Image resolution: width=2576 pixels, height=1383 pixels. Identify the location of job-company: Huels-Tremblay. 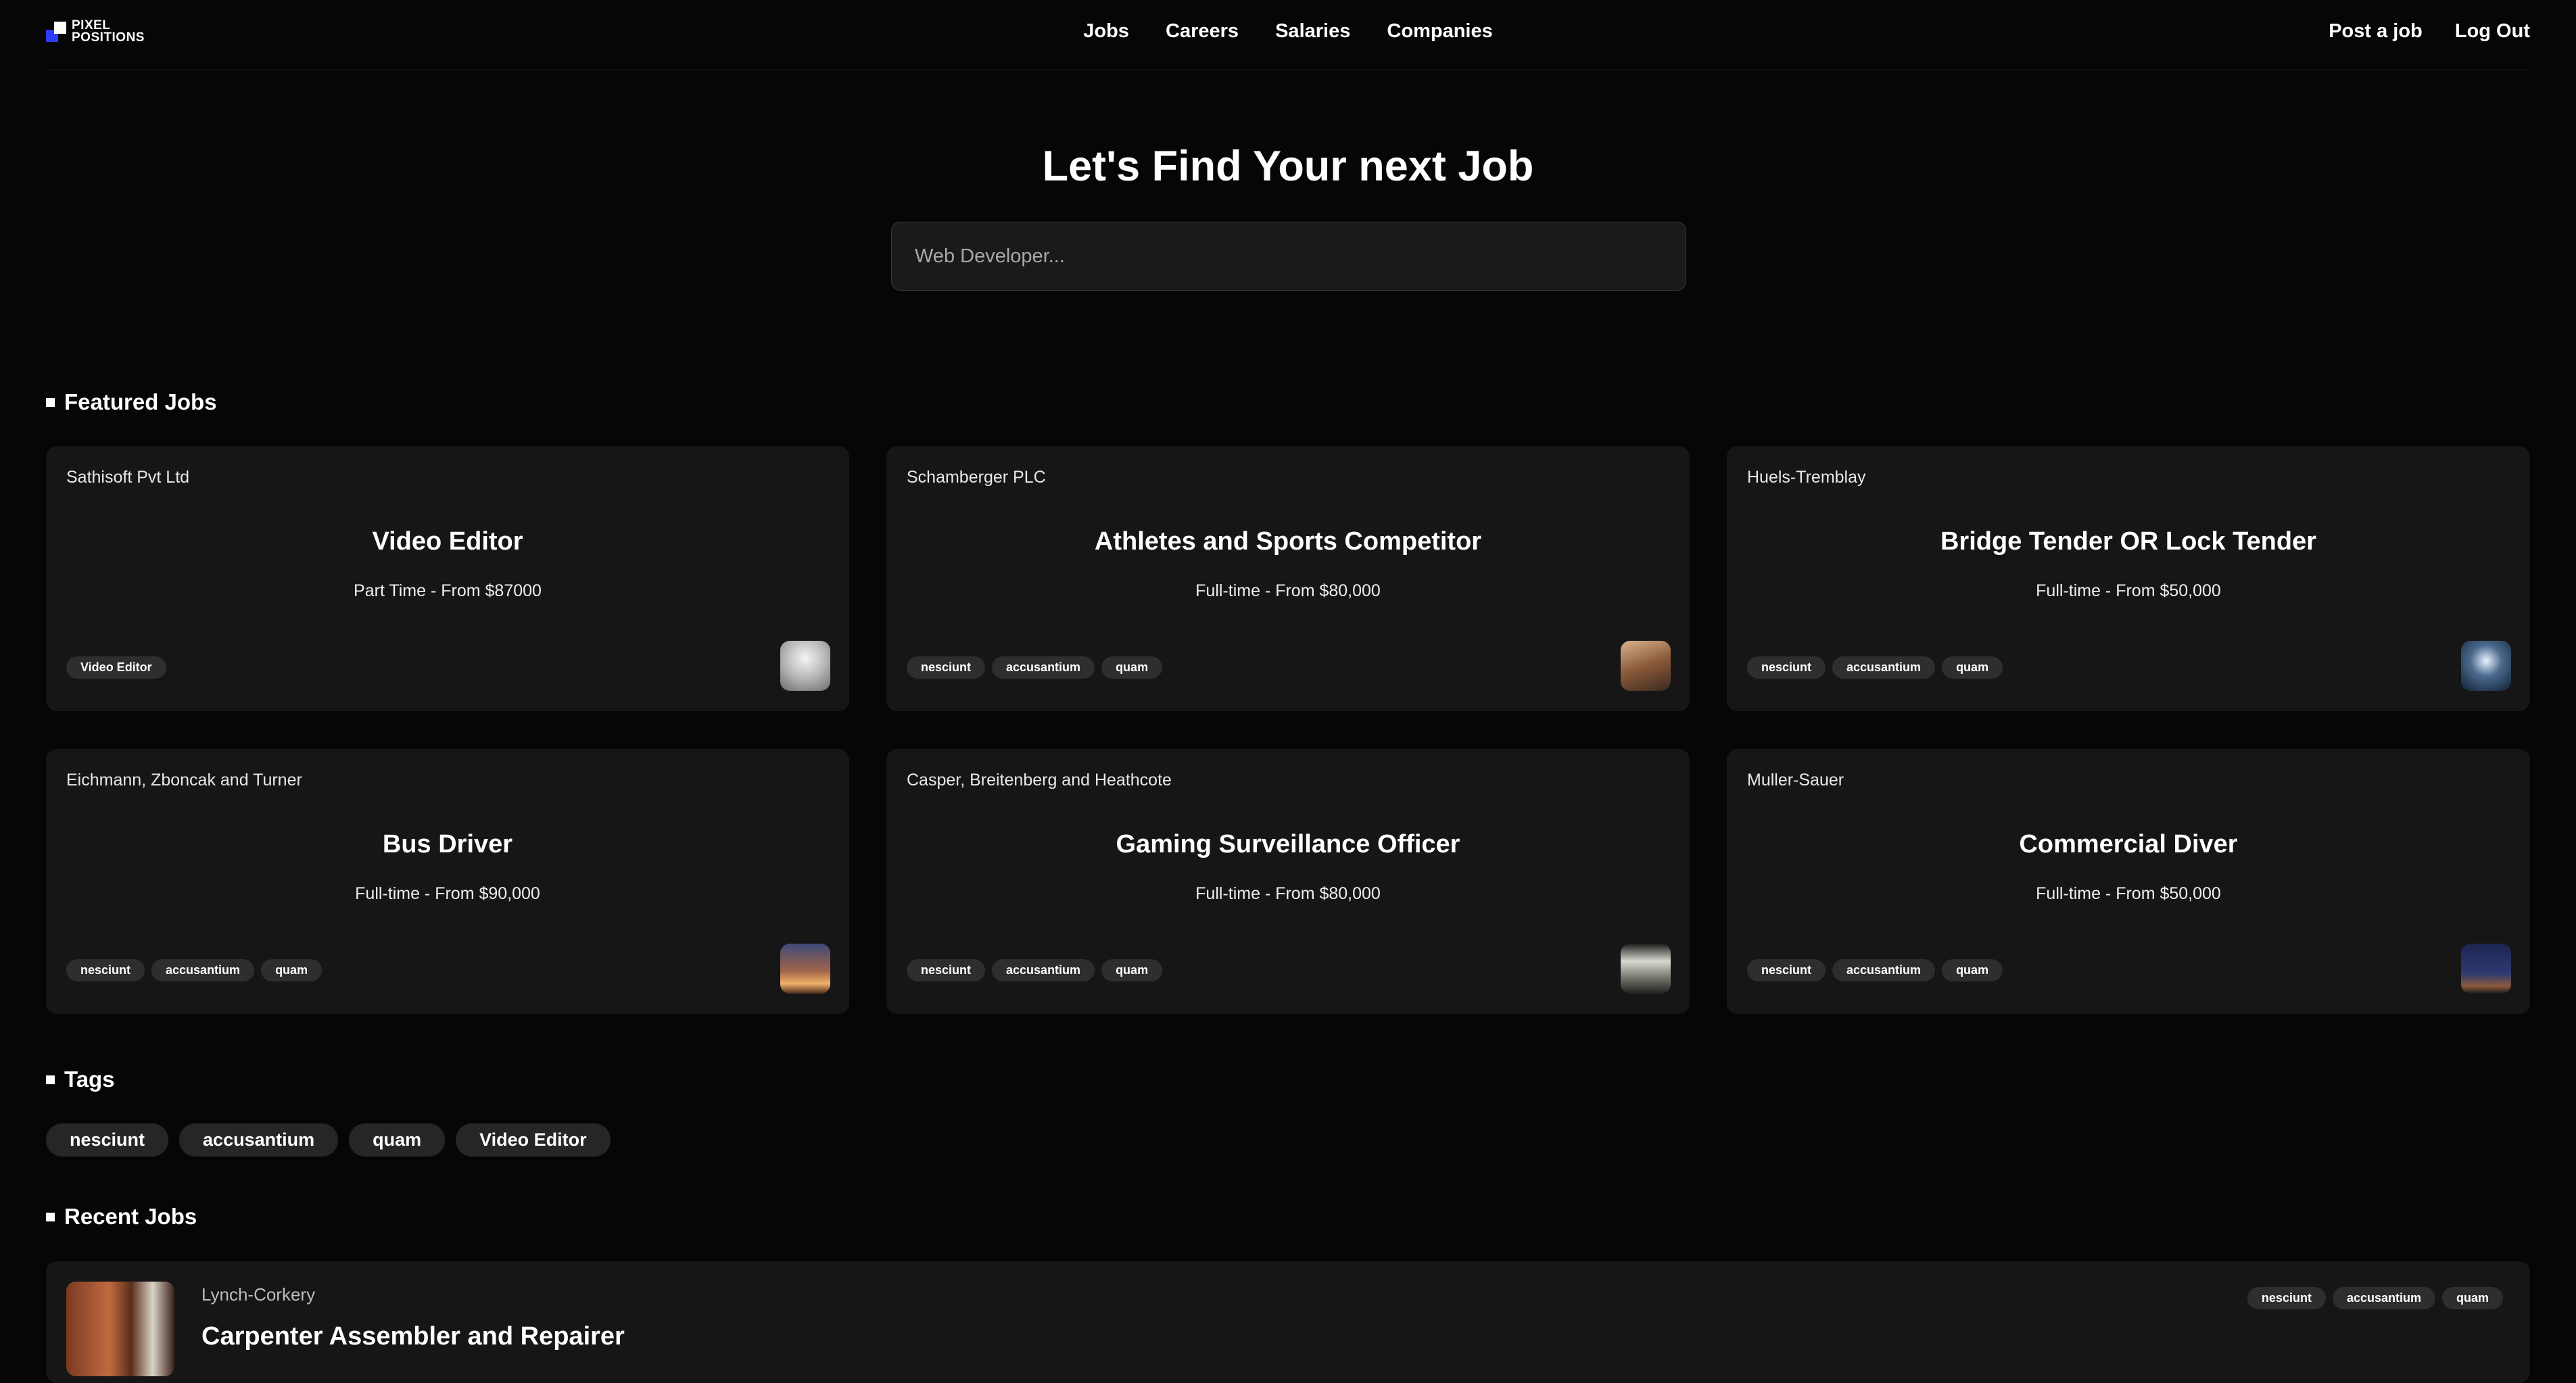
(1806, 477).